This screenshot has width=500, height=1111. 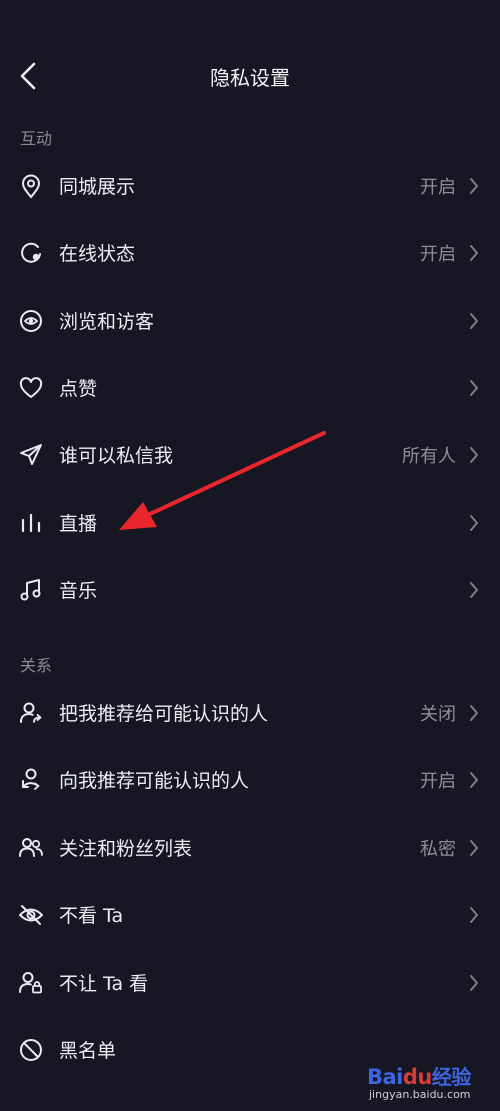 I want to click on annotation-arrow, so click(x=222, y=480).